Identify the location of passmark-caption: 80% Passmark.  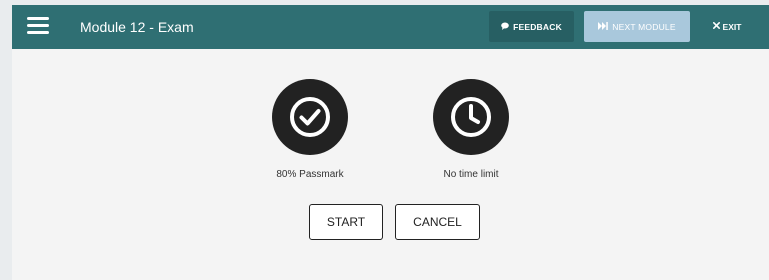
(310, 174).